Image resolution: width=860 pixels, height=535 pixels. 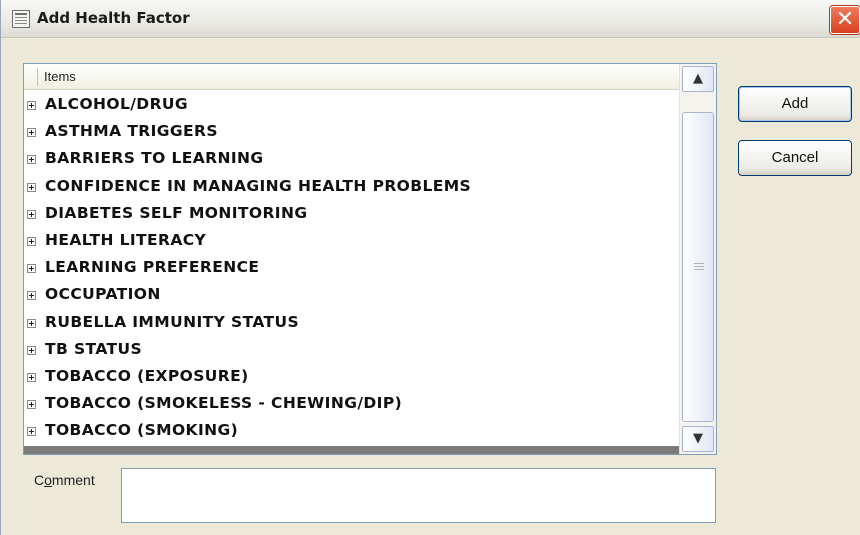 What do you see at coordinates (48, 480) in the screenshot?
I see `comment-label-accesskey: o` at bounding box center [48, 480].